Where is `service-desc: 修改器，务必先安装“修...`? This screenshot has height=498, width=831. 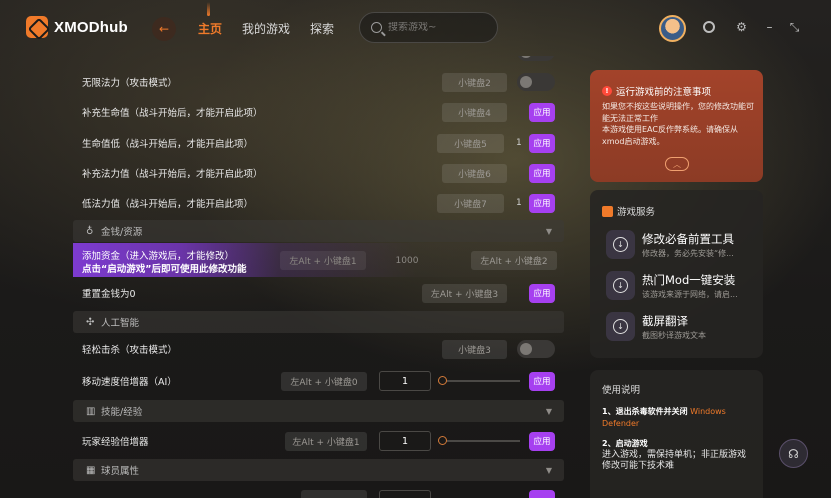
service-desc: 修改器，务必先安装“修... is located at coordinates (688, 253).